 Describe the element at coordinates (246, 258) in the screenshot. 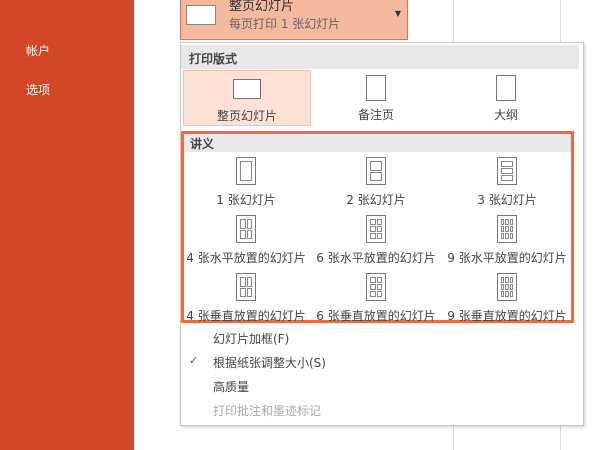

I see `handout-label: 4 张水平放置的幻灯片` at that location.